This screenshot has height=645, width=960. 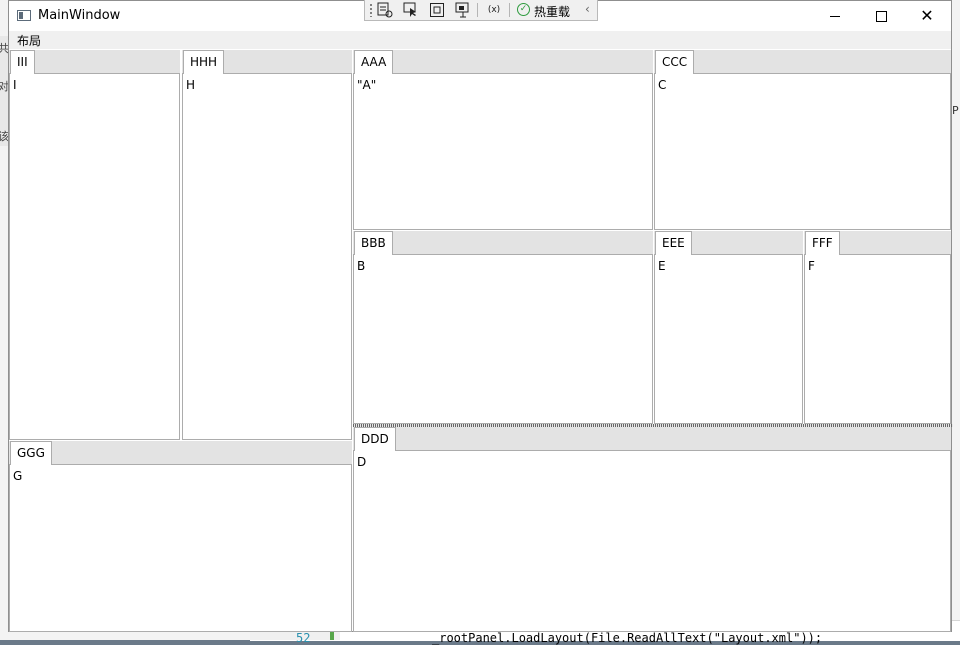 I want to click on ide-change-marker, so click(x=332, y=636).